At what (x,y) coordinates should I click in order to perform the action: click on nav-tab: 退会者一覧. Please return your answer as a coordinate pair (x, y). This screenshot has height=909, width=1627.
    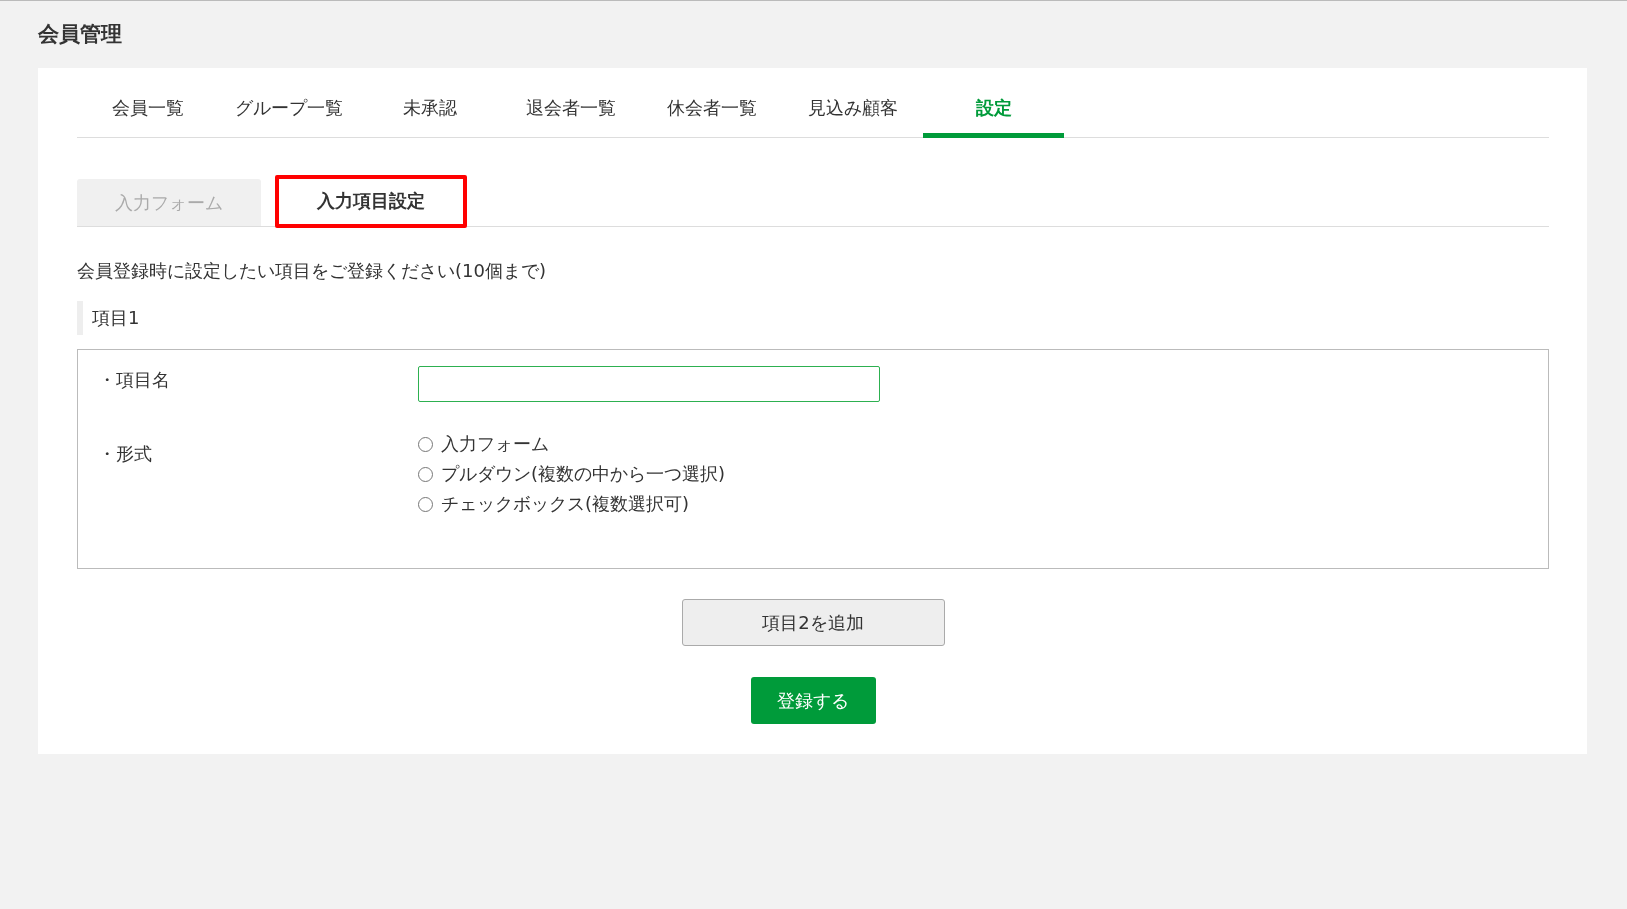
    Looking at the image, I should click on (570, 110).